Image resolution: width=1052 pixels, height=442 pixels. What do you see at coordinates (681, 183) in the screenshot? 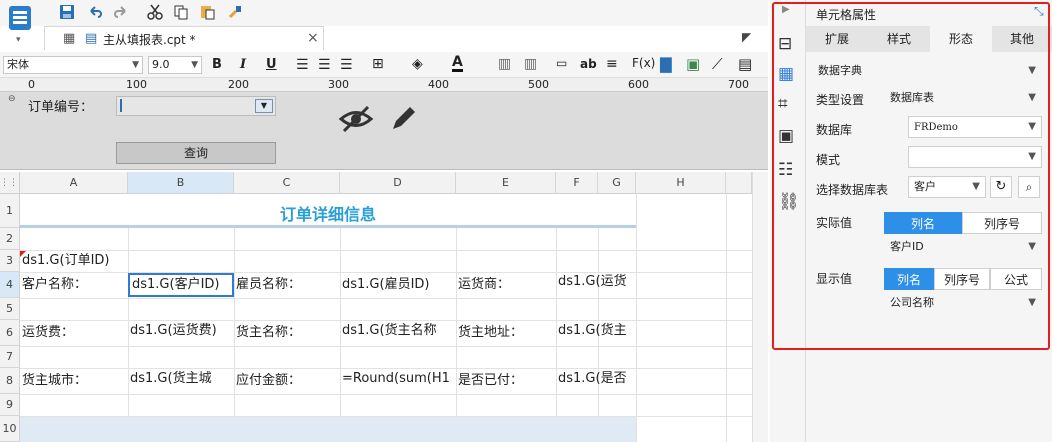
I see `column-header-h: H` at bounding box center [681, 183].